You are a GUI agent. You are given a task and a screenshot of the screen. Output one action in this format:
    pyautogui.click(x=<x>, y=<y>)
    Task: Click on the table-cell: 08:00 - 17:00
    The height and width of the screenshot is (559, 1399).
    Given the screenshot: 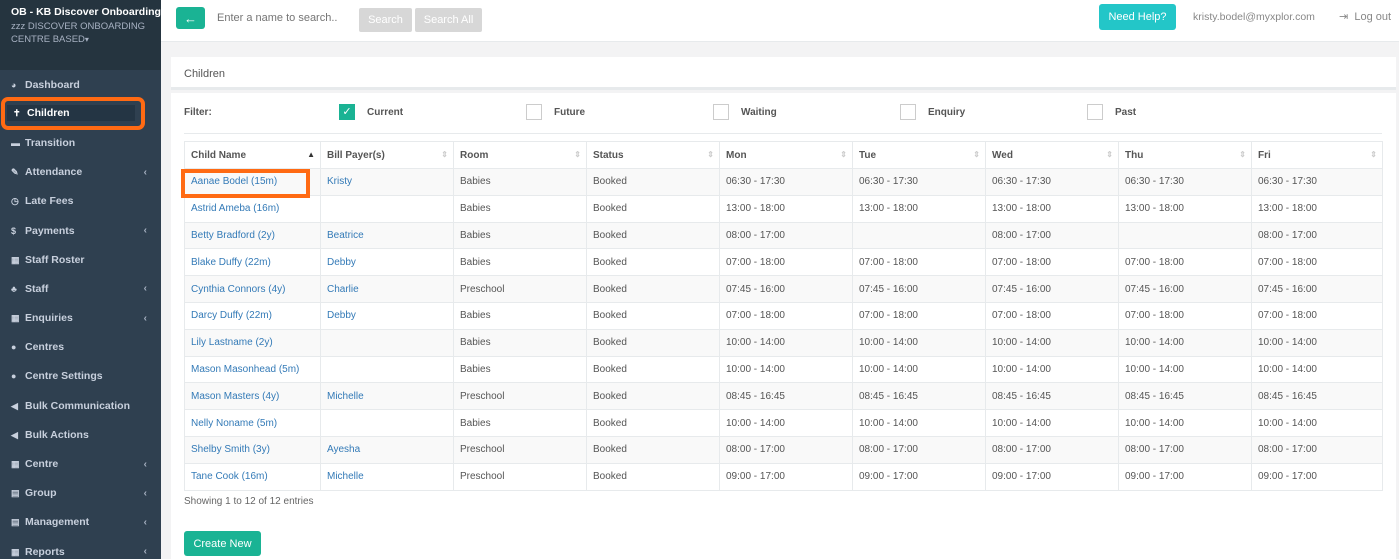 What is the action you would take?
    pyautogui.click(x=1317, y=235)
    